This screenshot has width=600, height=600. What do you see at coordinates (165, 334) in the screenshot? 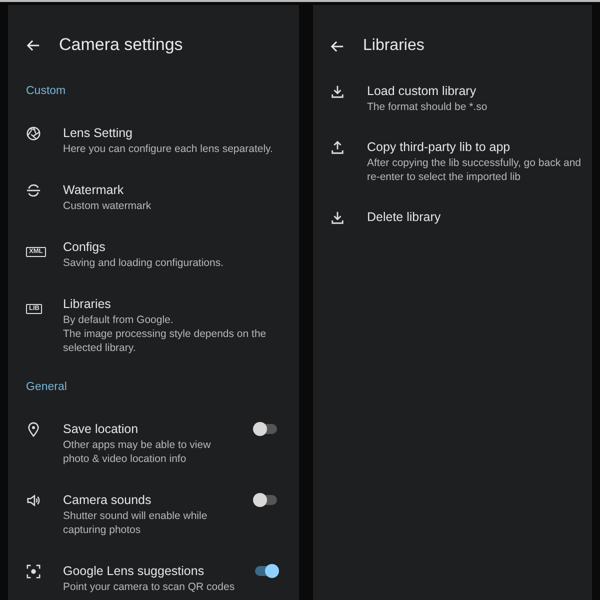
I see `setting-description: By default from Google. The image processing style depends on the selected library.` at bounding box center [165, 334].